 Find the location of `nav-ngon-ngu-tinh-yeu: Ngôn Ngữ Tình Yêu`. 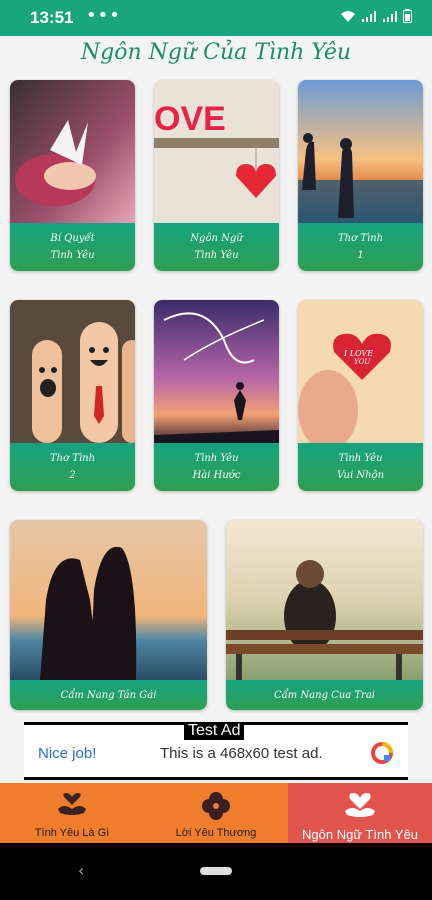

nav-ngon-ngu-tinh-yeu: Ngôn Ngữ Tình Yêu is located at coordinates (360, 813).